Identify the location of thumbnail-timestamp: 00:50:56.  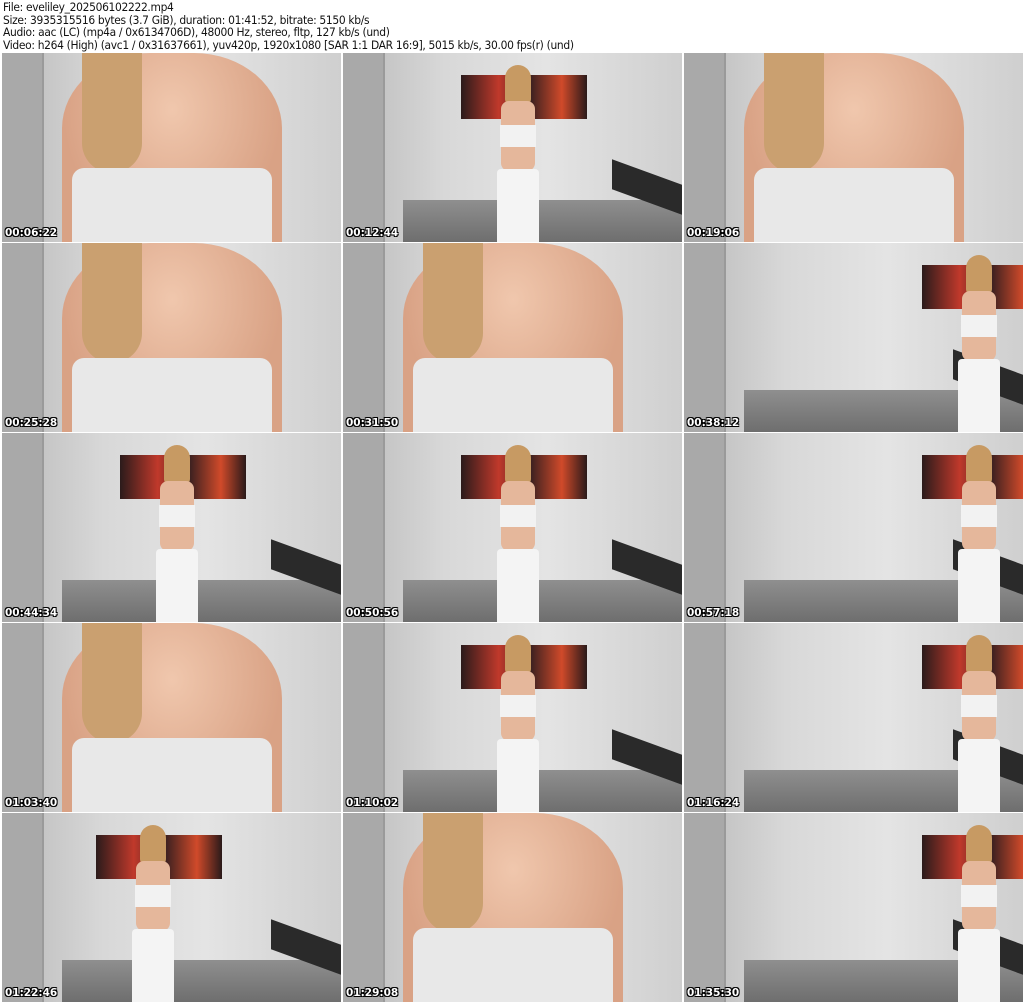
(372, 613).